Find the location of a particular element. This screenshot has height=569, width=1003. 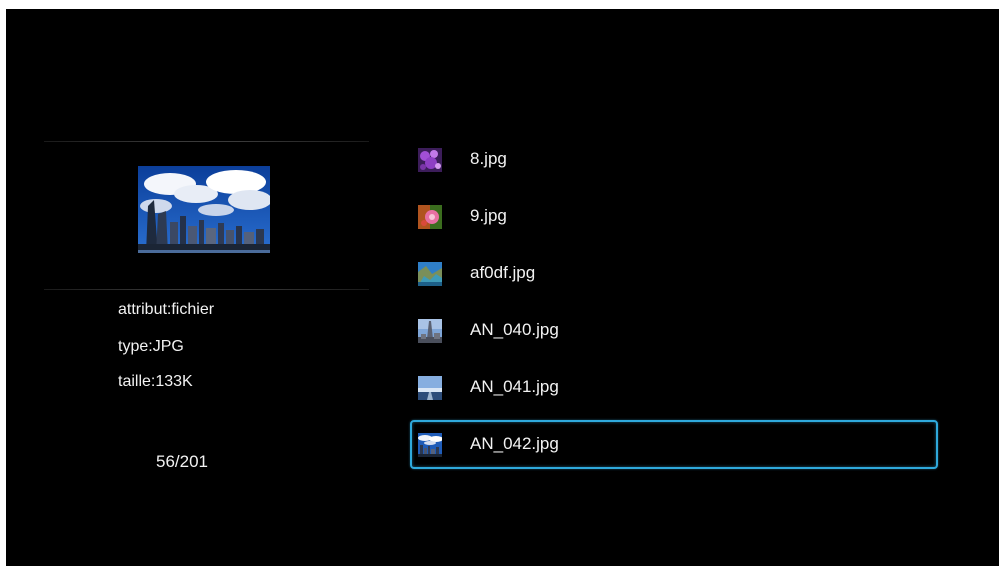

file-name: 8.jpg is located at coordinates (488, 158).